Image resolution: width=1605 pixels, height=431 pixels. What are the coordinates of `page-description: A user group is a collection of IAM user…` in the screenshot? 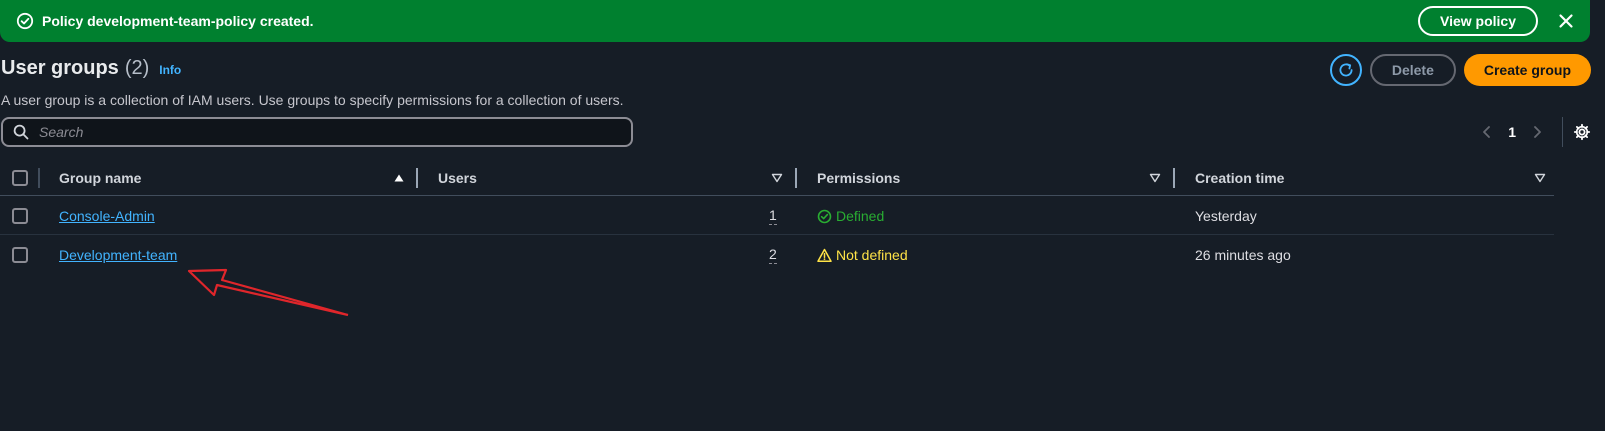 It's located at (312, 100).